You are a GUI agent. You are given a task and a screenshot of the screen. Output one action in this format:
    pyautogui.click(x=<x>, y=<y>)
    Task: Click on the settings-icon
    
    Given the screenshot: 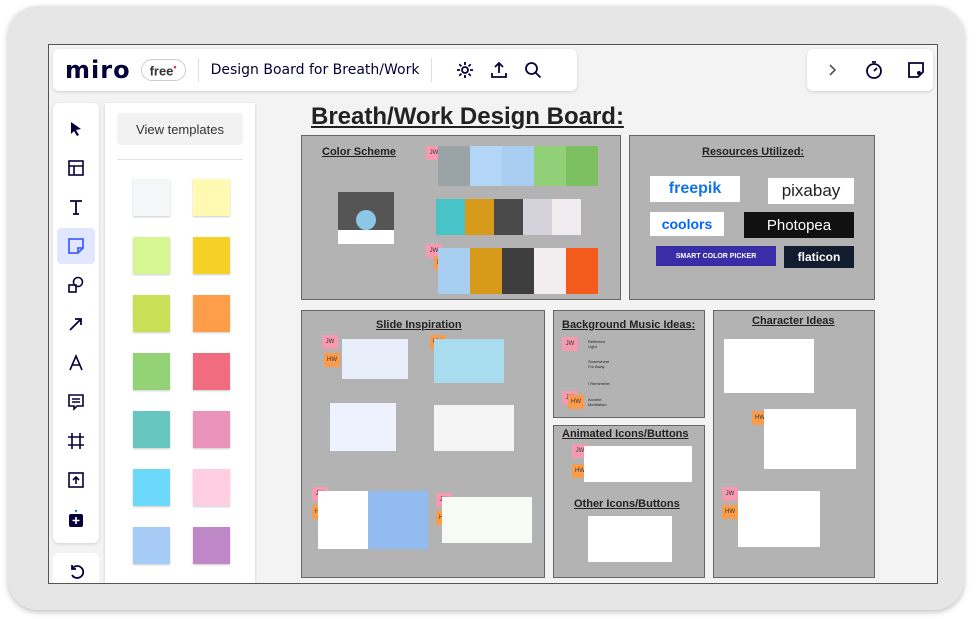 What is the action you would take?
    pyautogui.click(x=465, y=70)
    